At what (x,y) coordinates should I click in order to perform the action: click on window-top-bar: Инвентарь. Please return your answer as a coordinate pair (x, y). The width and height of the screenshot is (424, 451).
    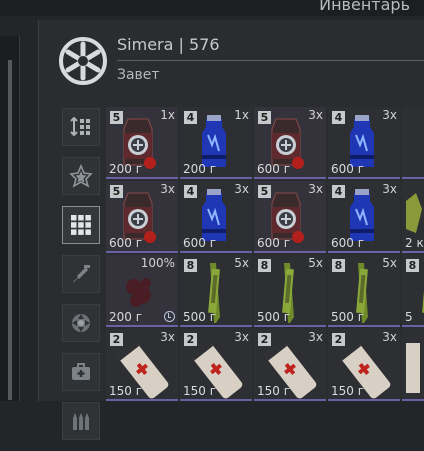
    Looking at the image, I should click on (212, 8).